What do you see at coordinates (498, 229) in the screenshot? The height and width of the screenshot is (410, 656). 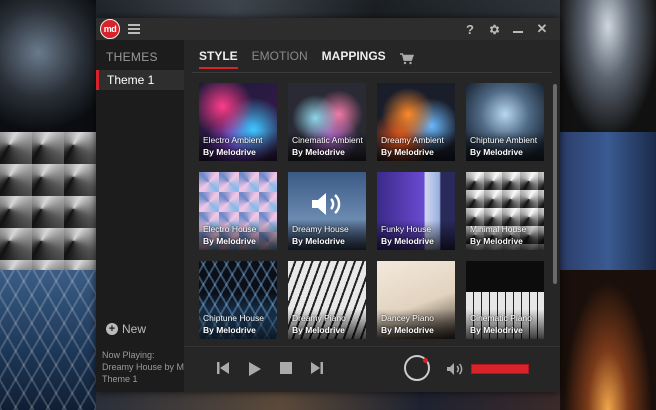 I see `style-name: Minimal House` at bounding box center [498, 229].